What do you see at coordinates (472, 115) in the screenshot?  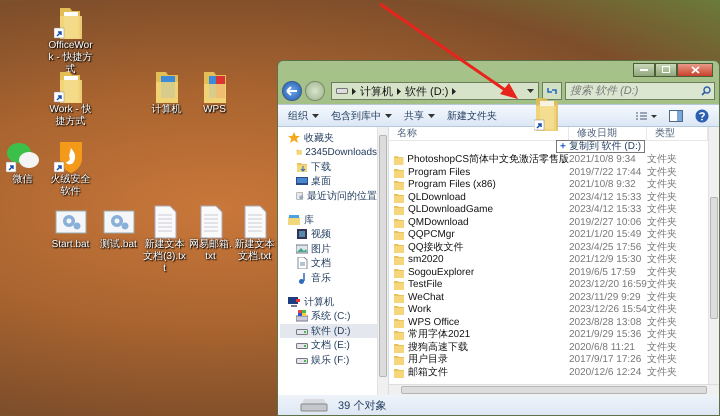 I see `toolbar-button: 新建文件夹` at bounding box center [472, 115].